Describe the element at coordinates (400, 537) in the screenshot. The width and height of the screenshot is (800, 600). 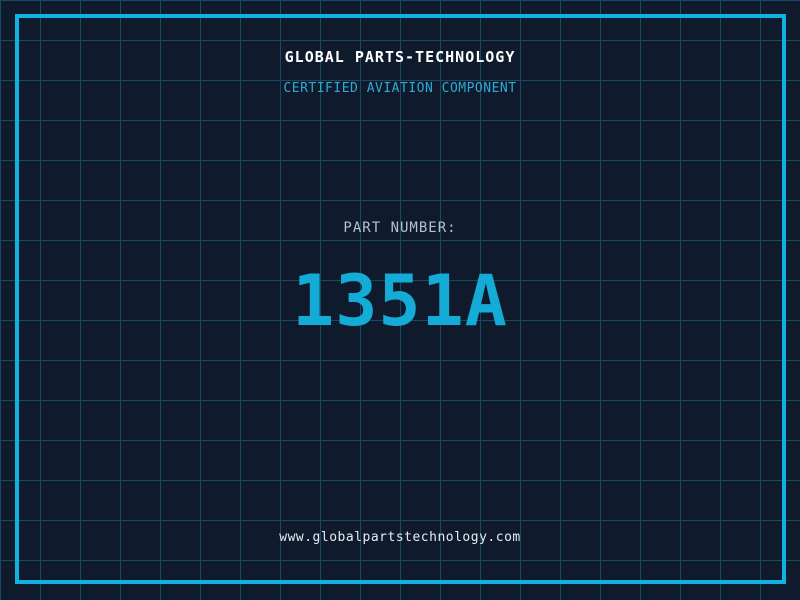
I see `website-url: www.globalpartstechnology.com` at that location.